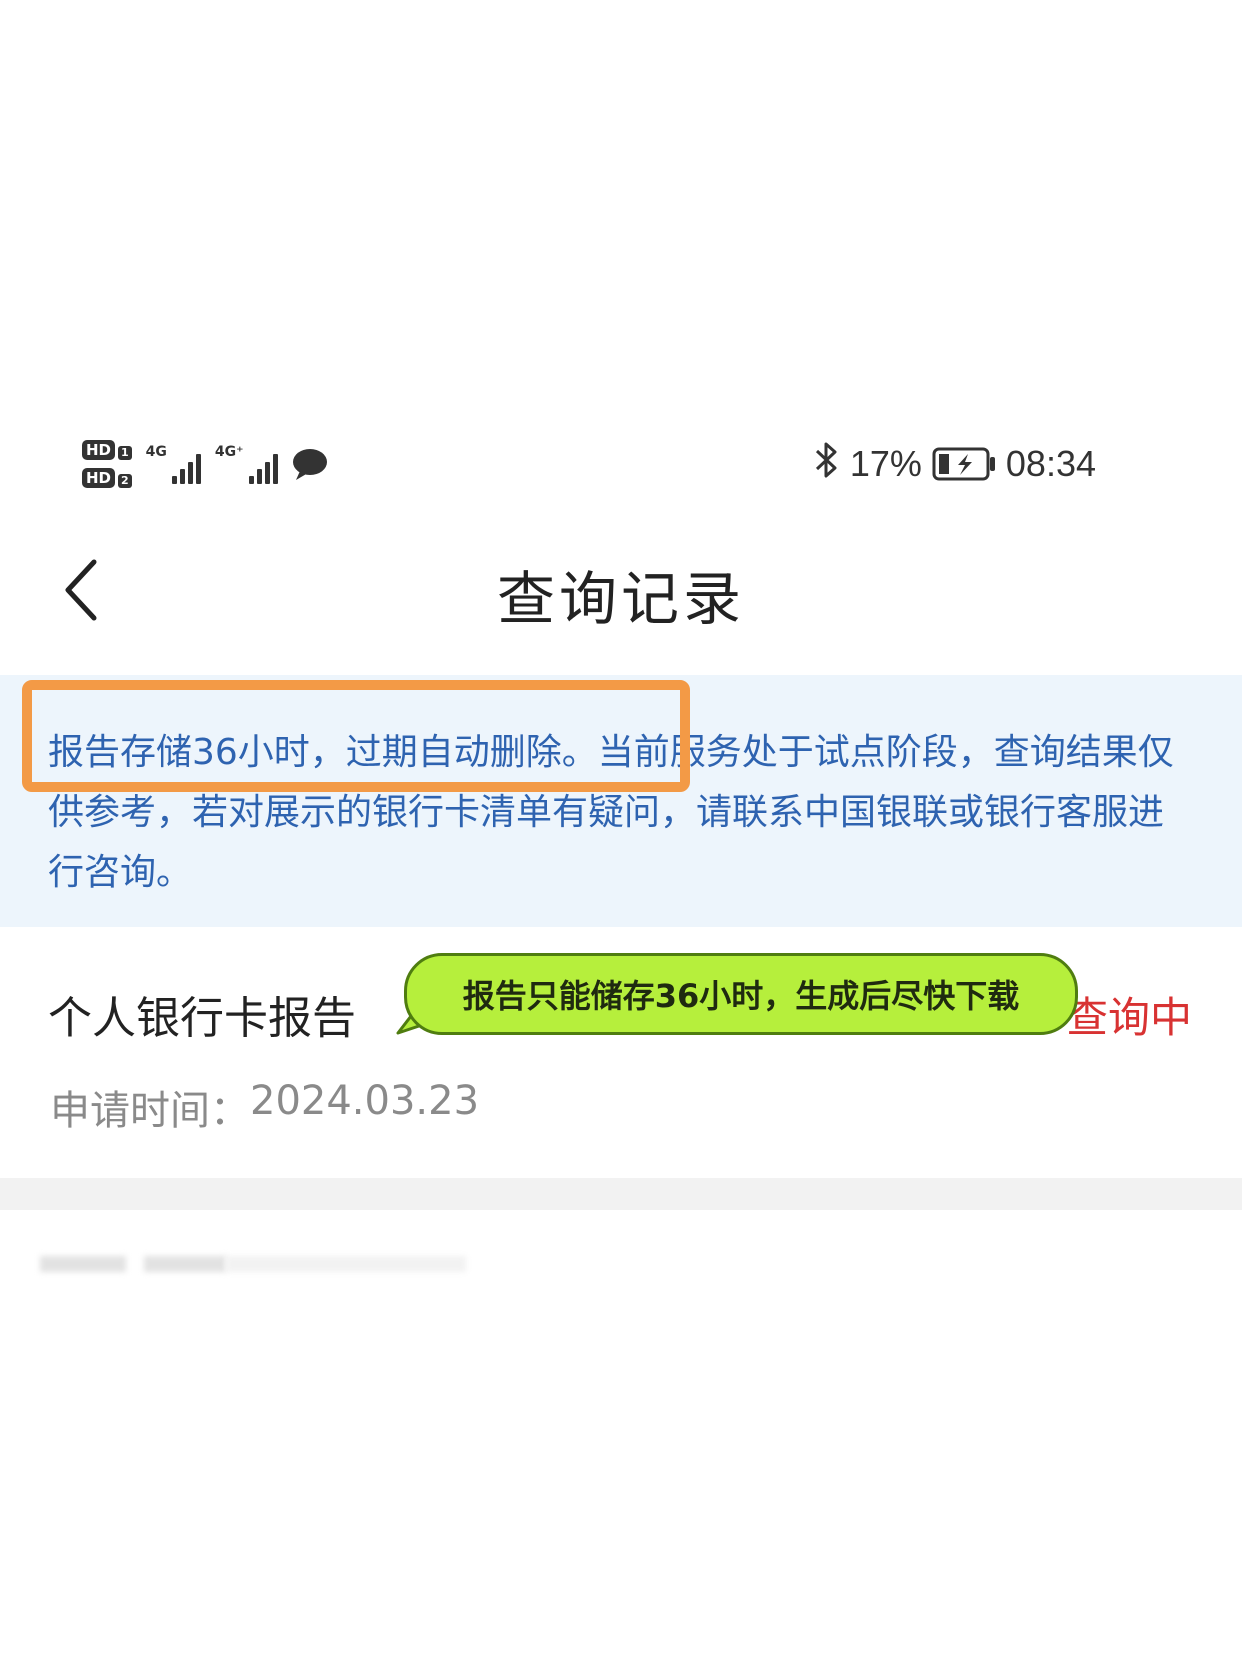  What do you see at coordinates (620, 599) in the screenshot?
I see `page-title: 查询记录` at bounding box center [620, 599].